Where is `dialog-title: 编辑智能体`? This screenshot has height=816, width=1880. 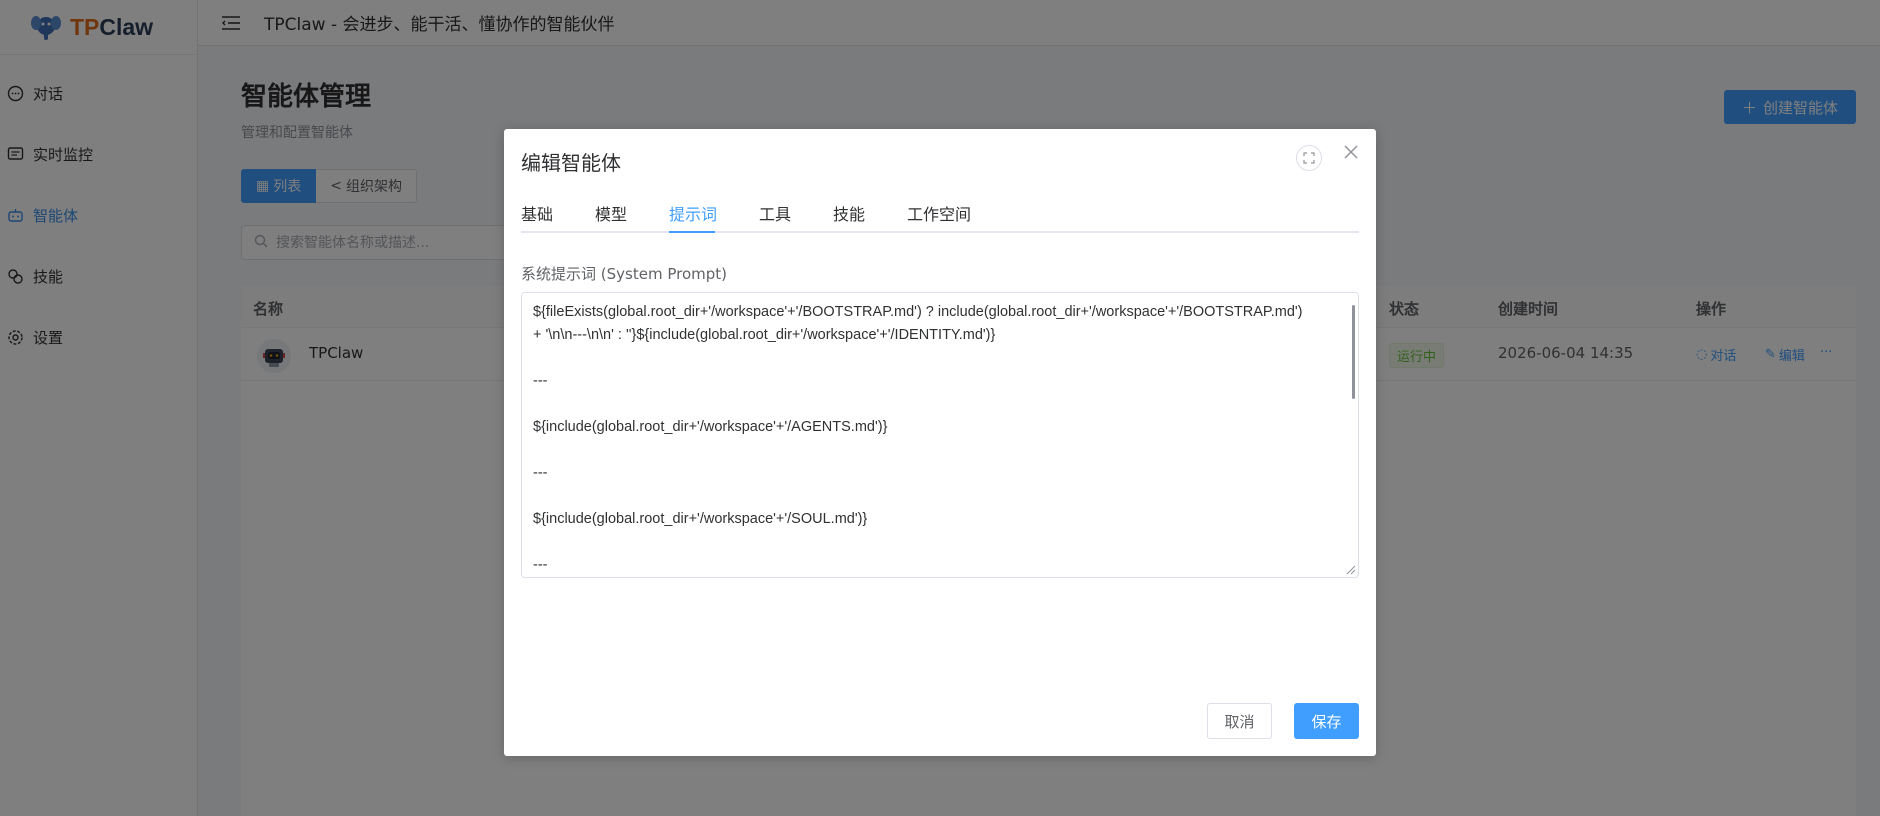 dialog-title: 编辑智能体 is located at coordinates (571, 163).